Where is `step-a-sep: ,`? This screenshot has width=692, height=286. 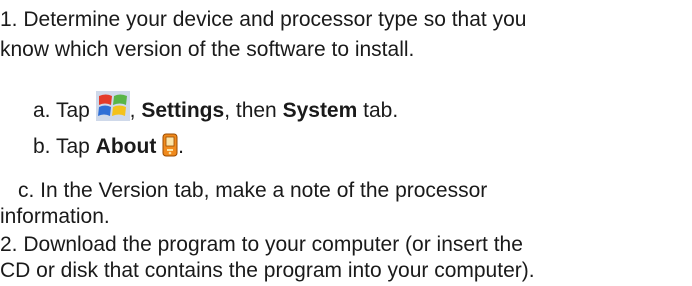 step-a-sep: , is located at coordinates (135, 110).